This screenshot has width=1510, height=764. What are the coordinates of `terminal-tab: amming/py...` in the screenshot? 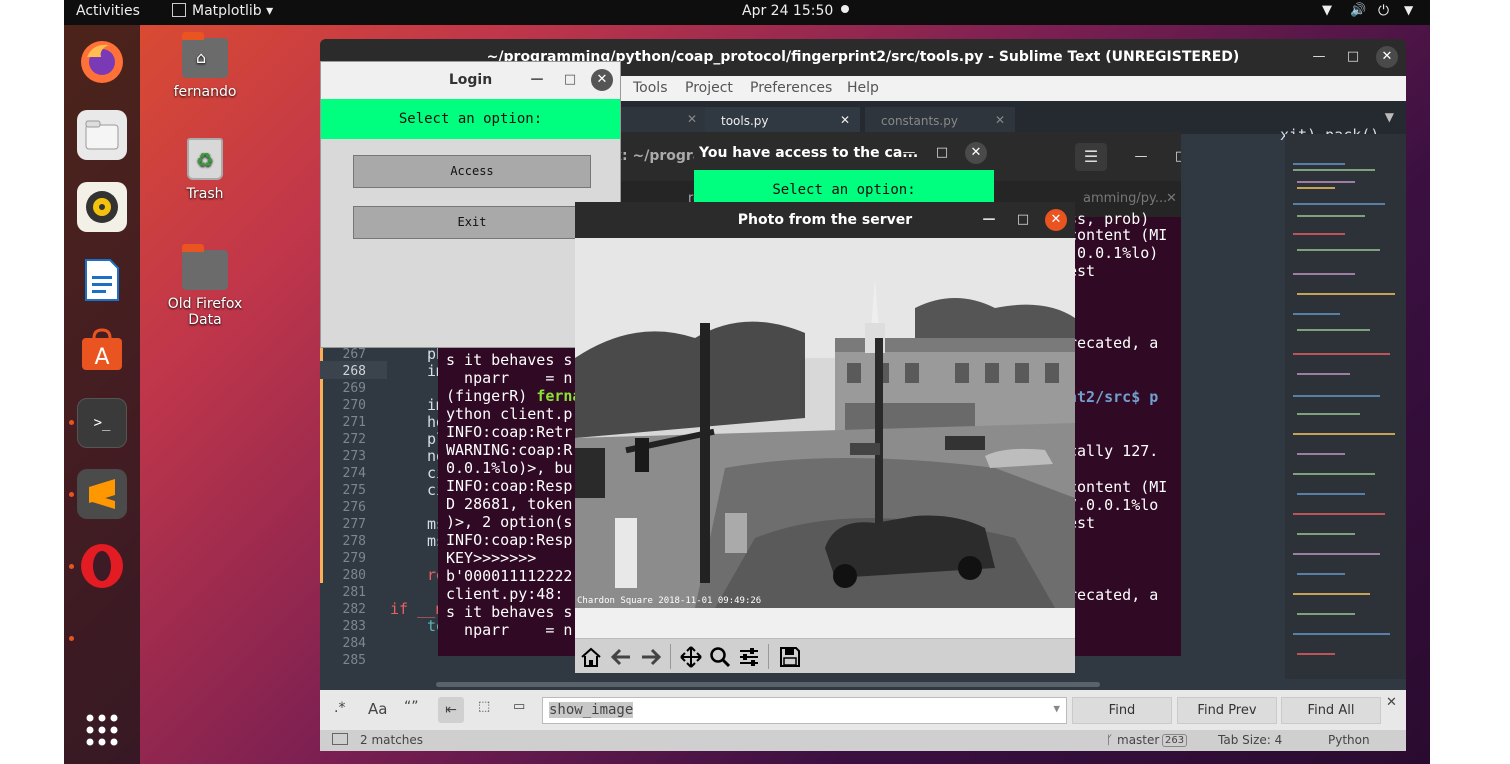 It's located at (1125, 198).